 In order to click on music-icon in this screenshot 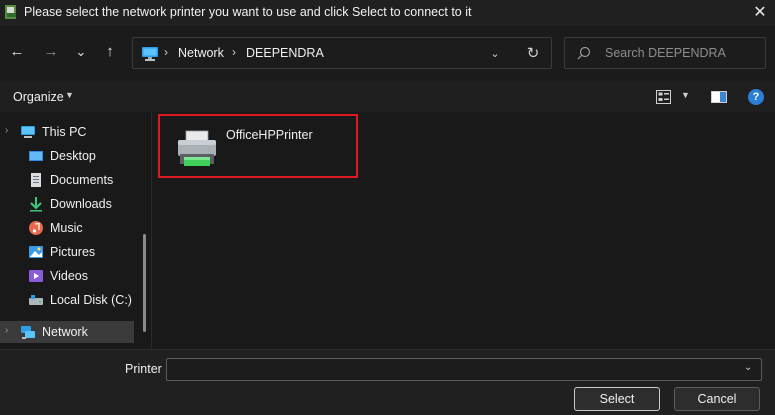, I will do `click(36, 228)`.